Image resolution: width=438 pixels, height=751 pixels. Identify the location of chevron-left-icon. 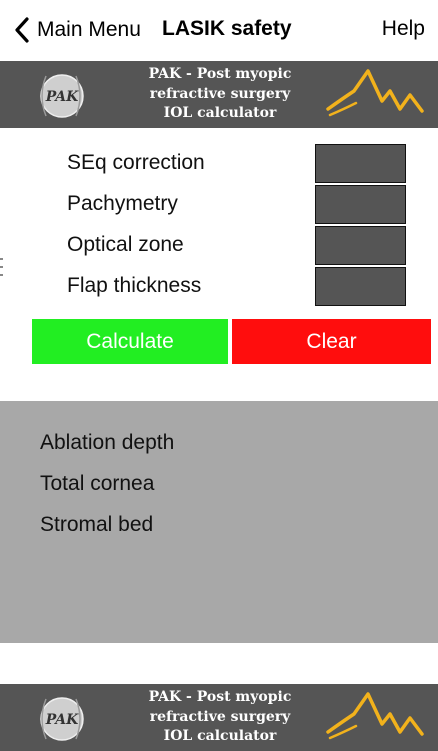
(22, 30).